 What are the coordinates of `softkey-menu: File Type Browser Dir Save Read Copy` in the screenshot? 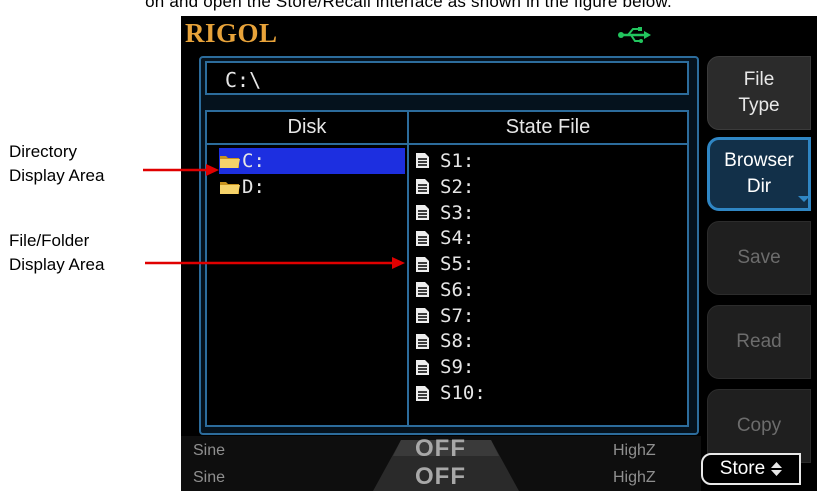 It's located at (762, 273).